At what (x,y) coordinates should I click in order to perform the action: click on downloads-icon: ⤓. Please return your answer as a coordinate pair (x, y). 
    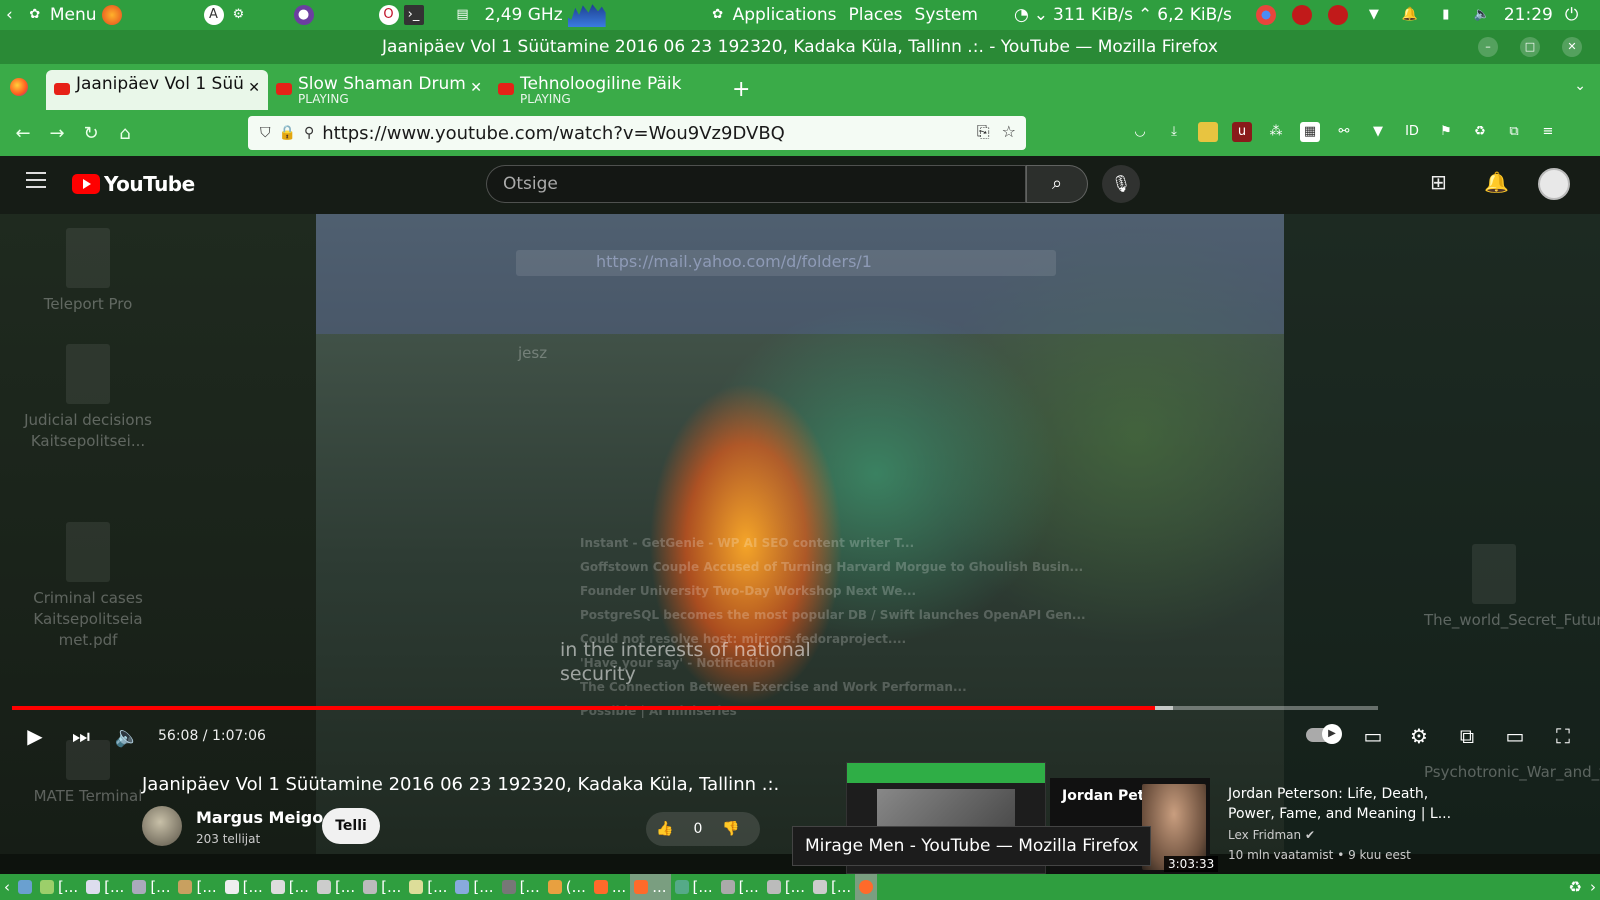
    Looking at the image, I should click on (1174, 132).